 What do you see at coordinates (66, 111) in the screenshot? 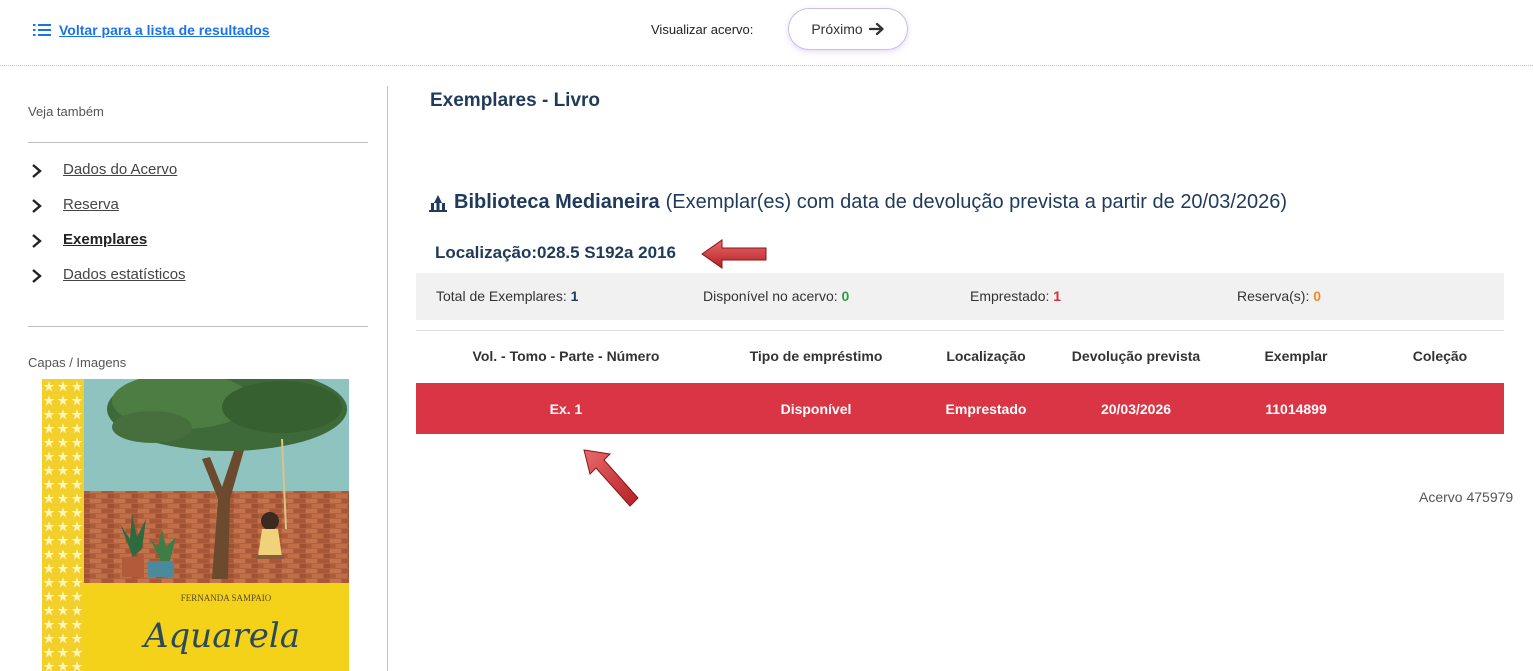
I see `see-also-heading: Veja também` at bounding box center [66, 111].